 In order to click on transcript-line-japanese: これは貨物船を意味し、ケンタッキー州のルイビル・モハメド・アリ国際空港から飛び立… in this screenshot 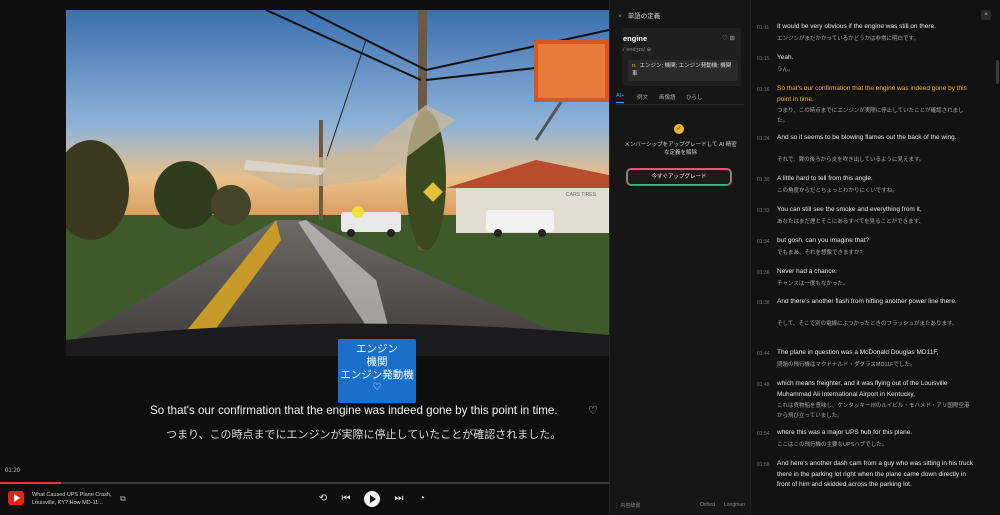, I will do `click(873, 411)`.